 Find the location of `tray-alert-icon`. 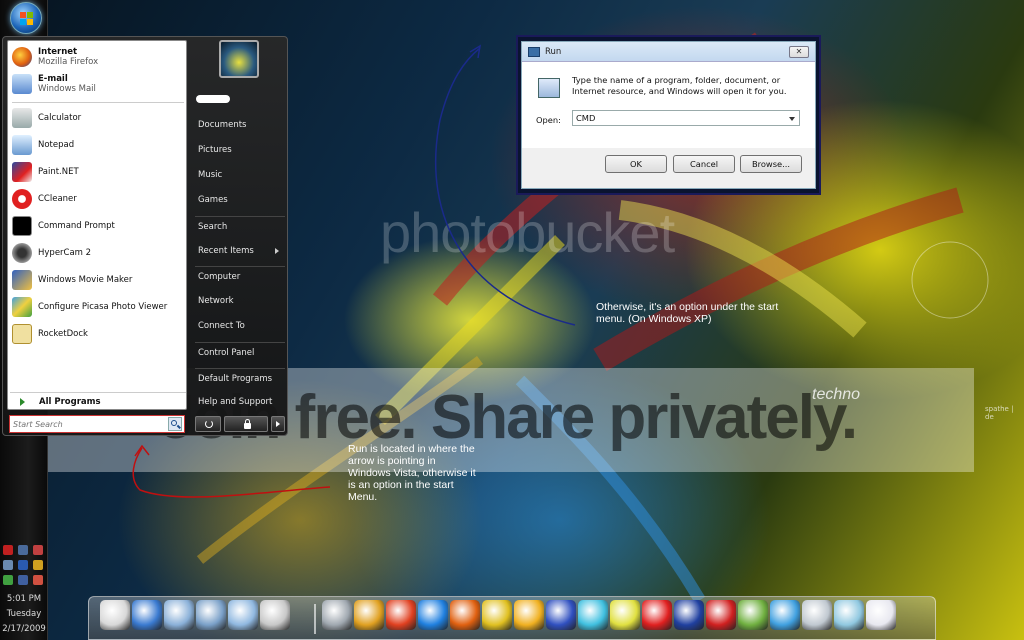

tray-alert-icon is located at coordinates (37, 550).